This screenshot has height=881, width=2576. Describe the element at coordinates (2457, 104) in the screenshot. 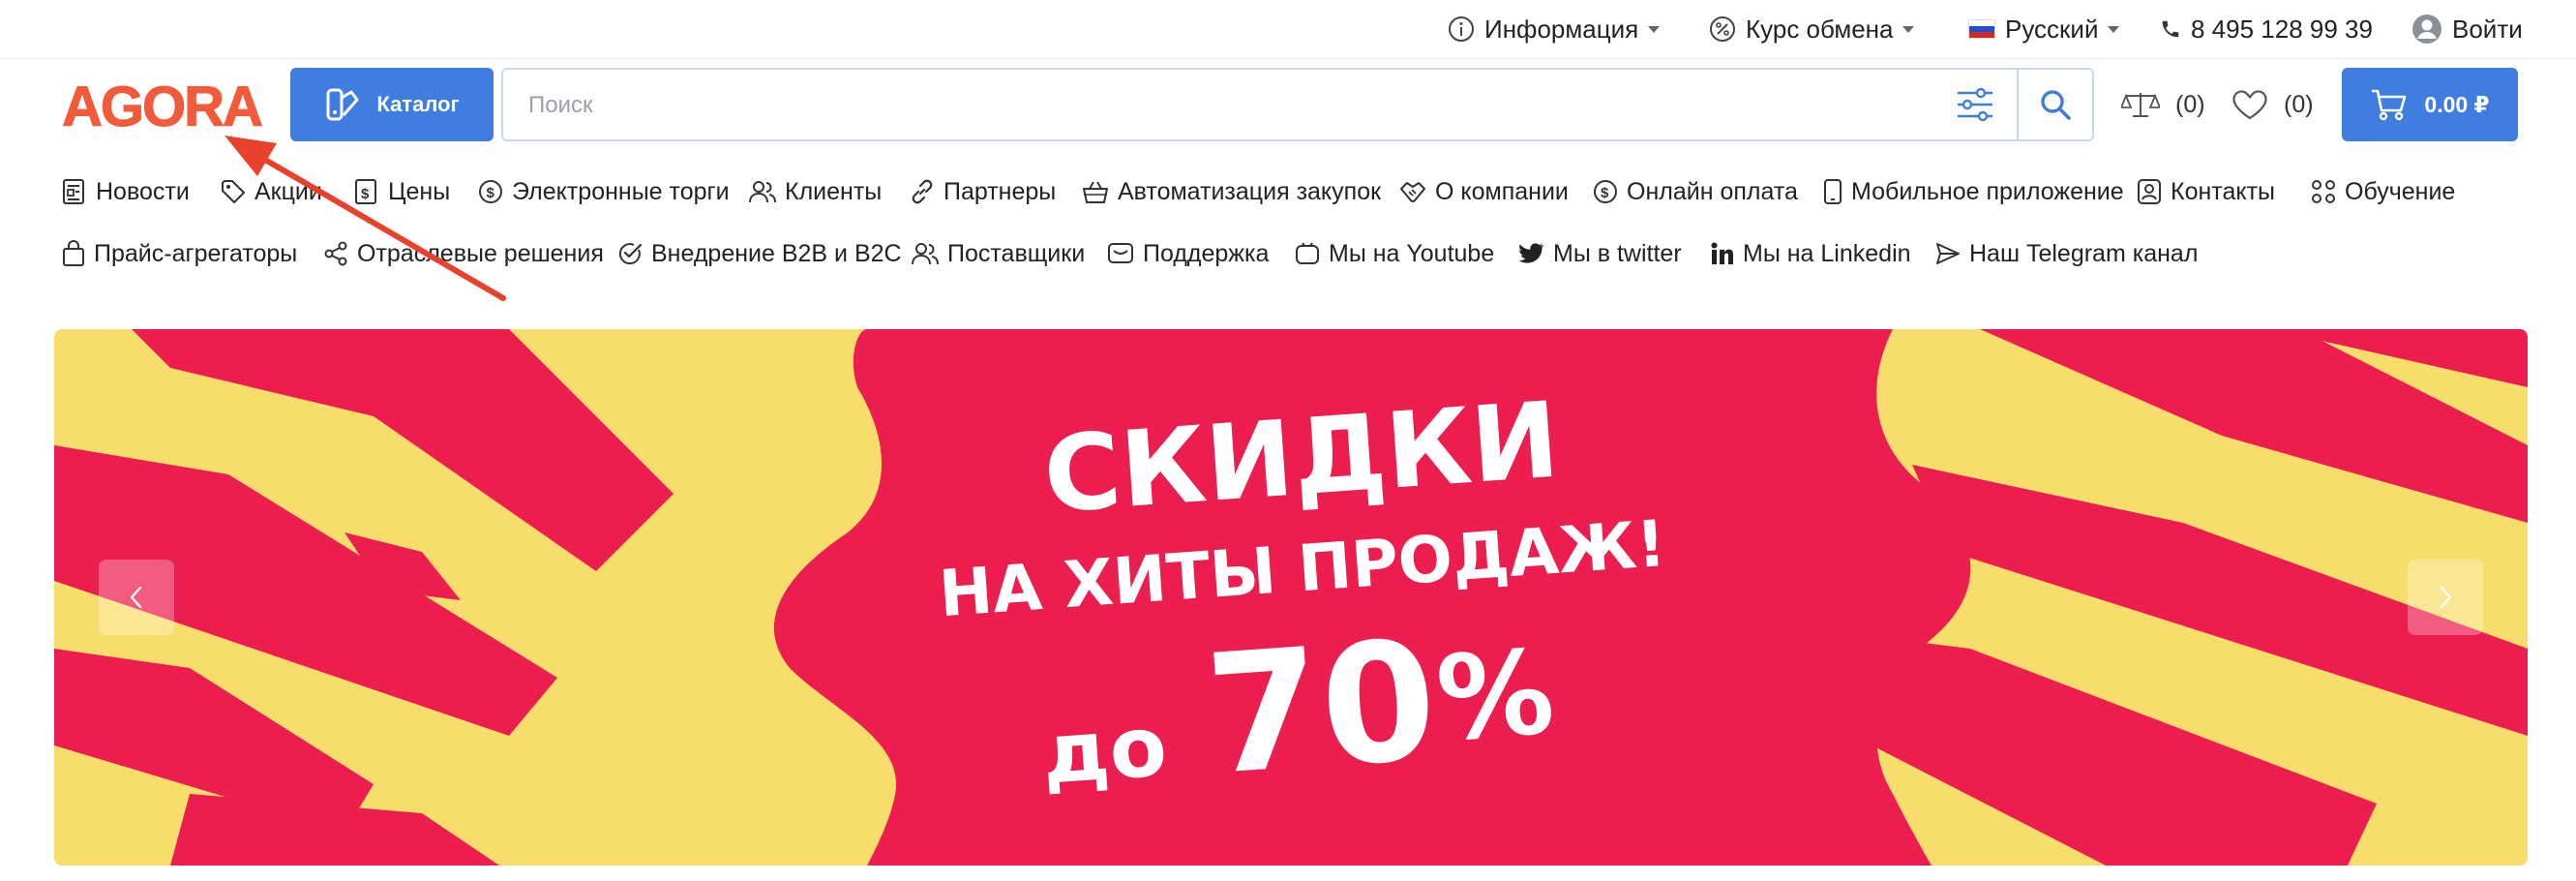

I see `cart-total: 0.00 ₽` at that location.